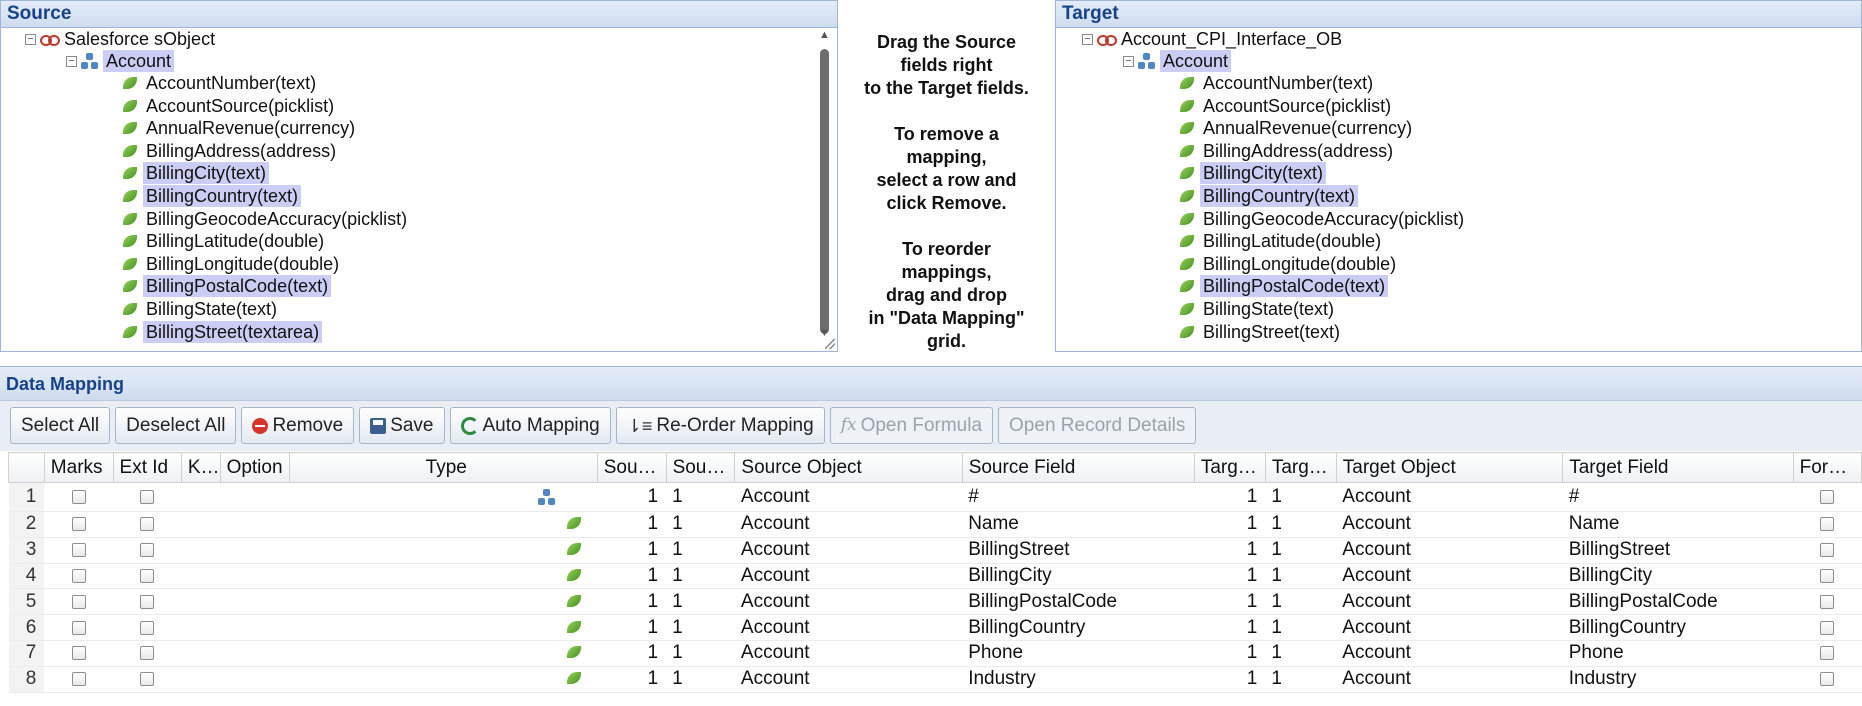 The image size is (1862, 706). What do you see at coordinates (1323, 219) in the screenshot?
I see `target-field-item: BillingGeocodeAccuracy(picklist)` at bounding box center [1323, 219].